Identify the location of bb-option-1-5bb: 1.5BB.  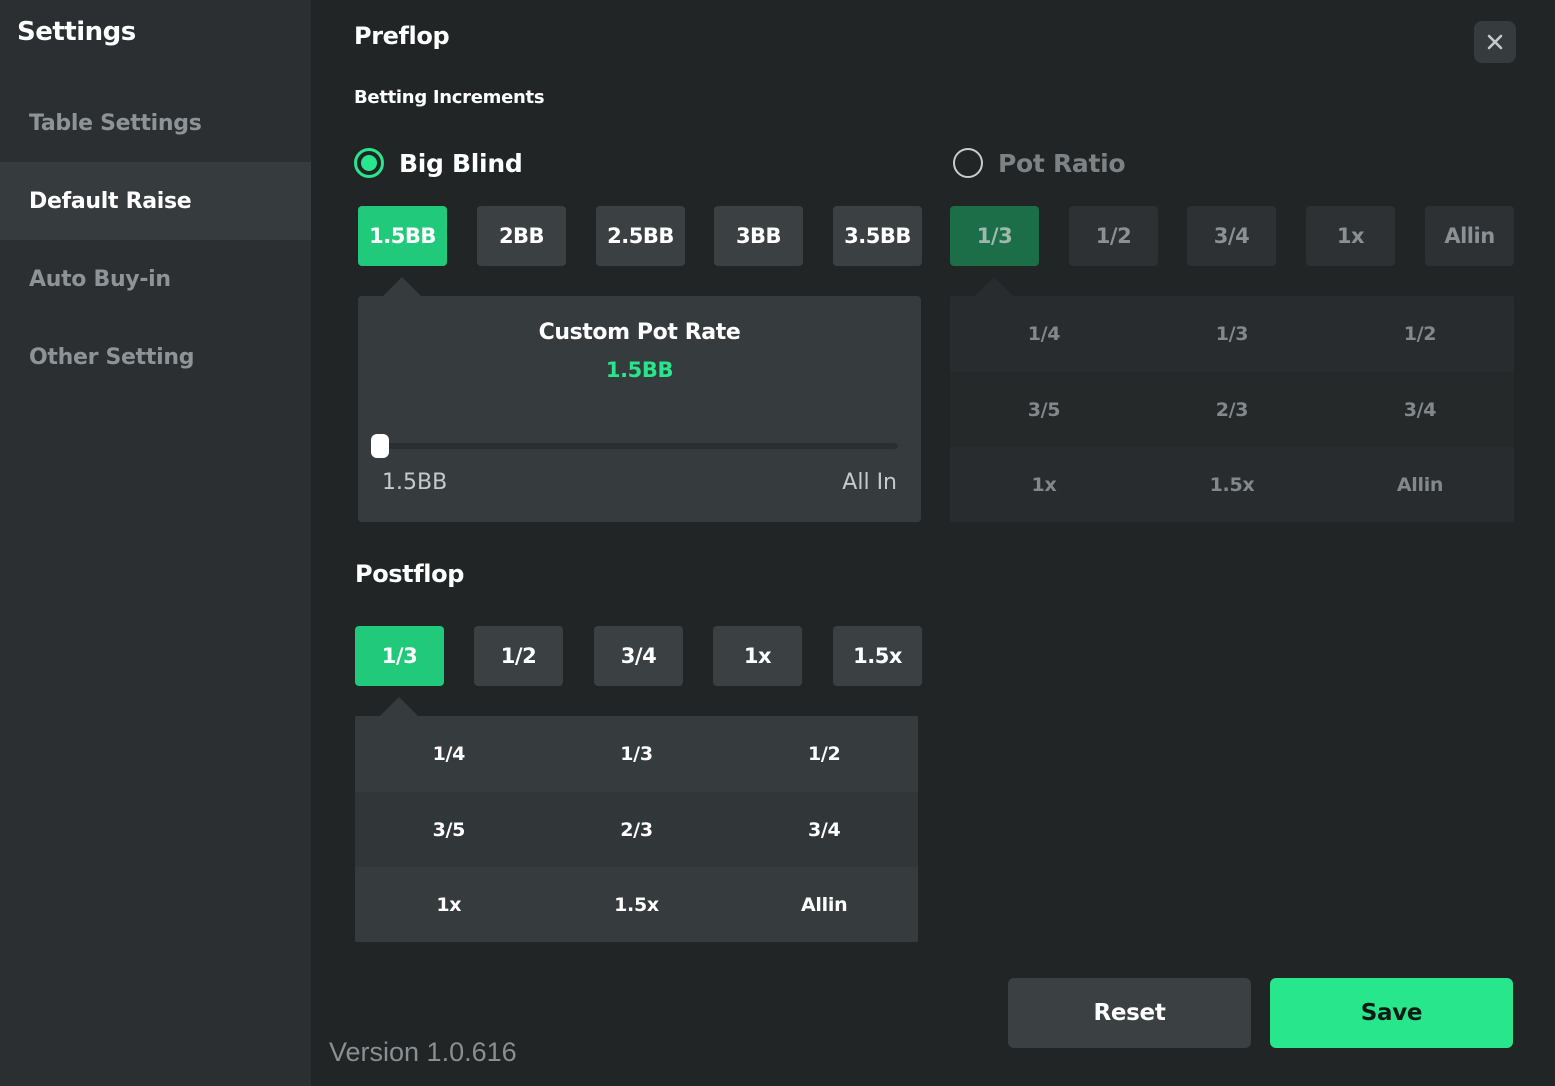
(402, 236).